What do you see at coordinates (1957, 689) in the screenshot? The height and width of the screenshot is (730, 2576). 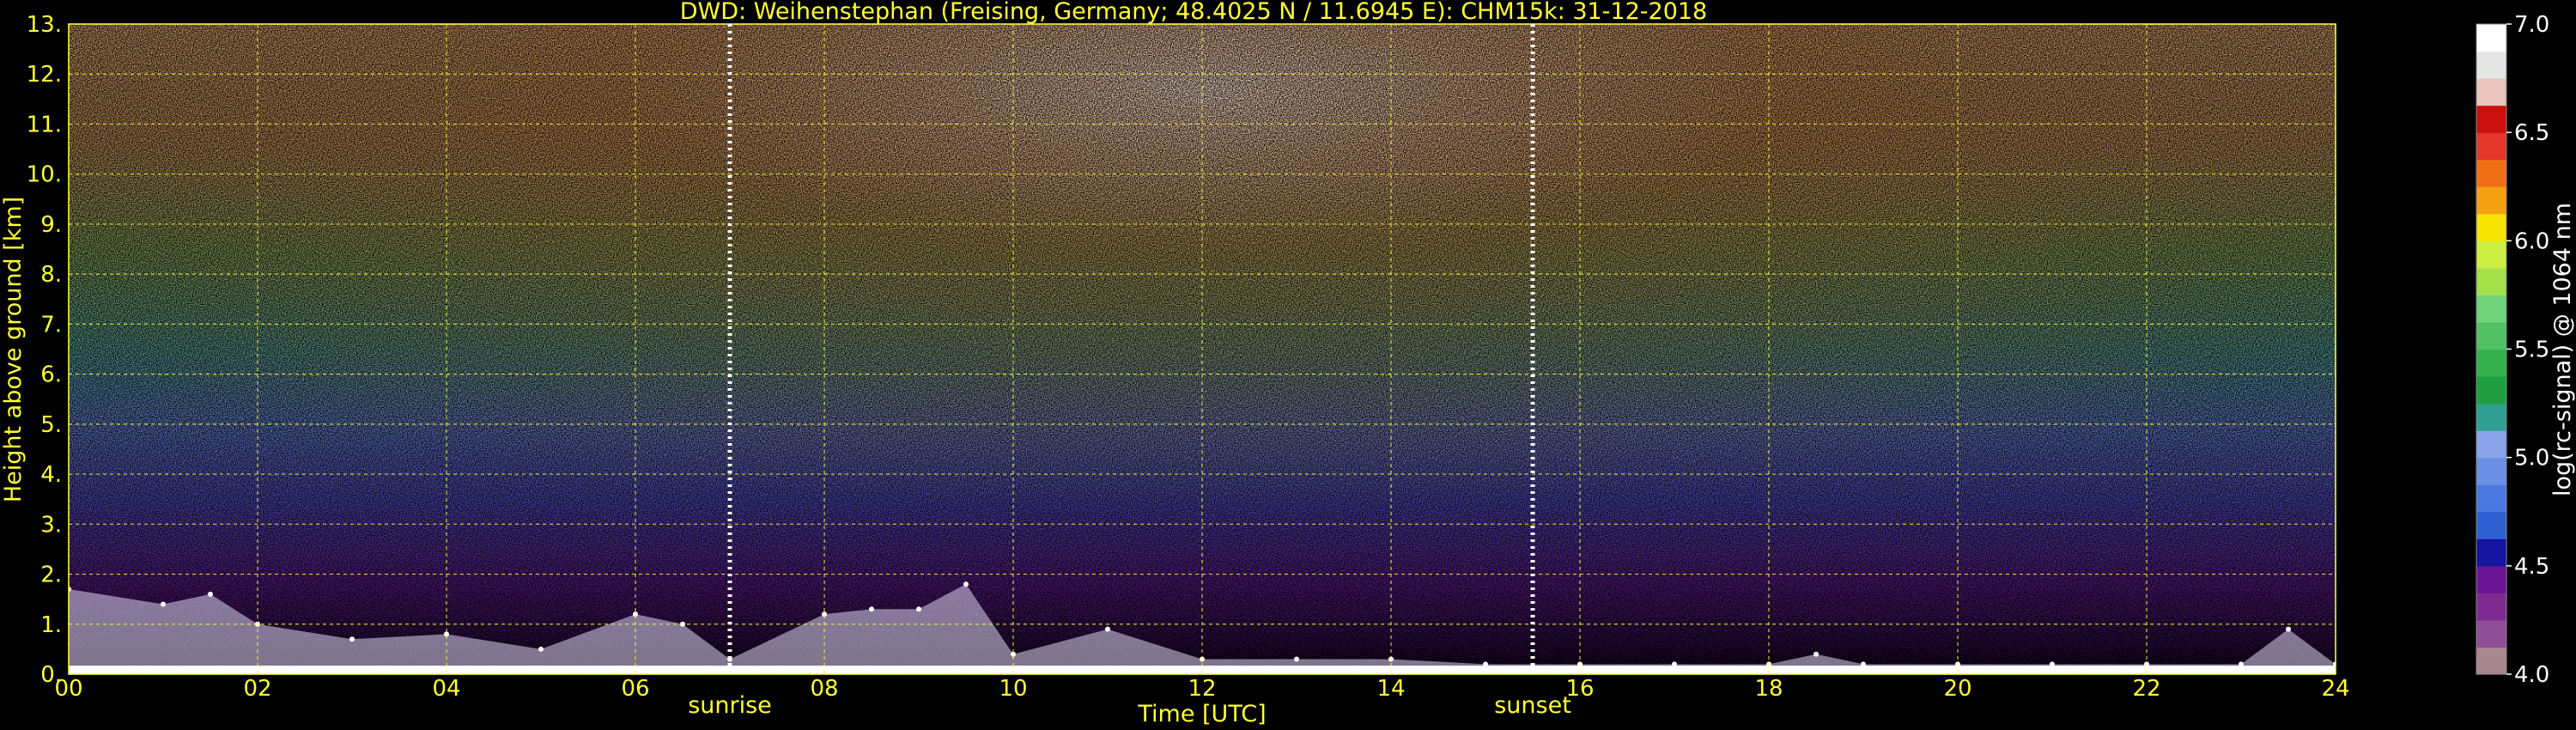 I see `x-tick-label: 20` at bounding box center [1957, 689].